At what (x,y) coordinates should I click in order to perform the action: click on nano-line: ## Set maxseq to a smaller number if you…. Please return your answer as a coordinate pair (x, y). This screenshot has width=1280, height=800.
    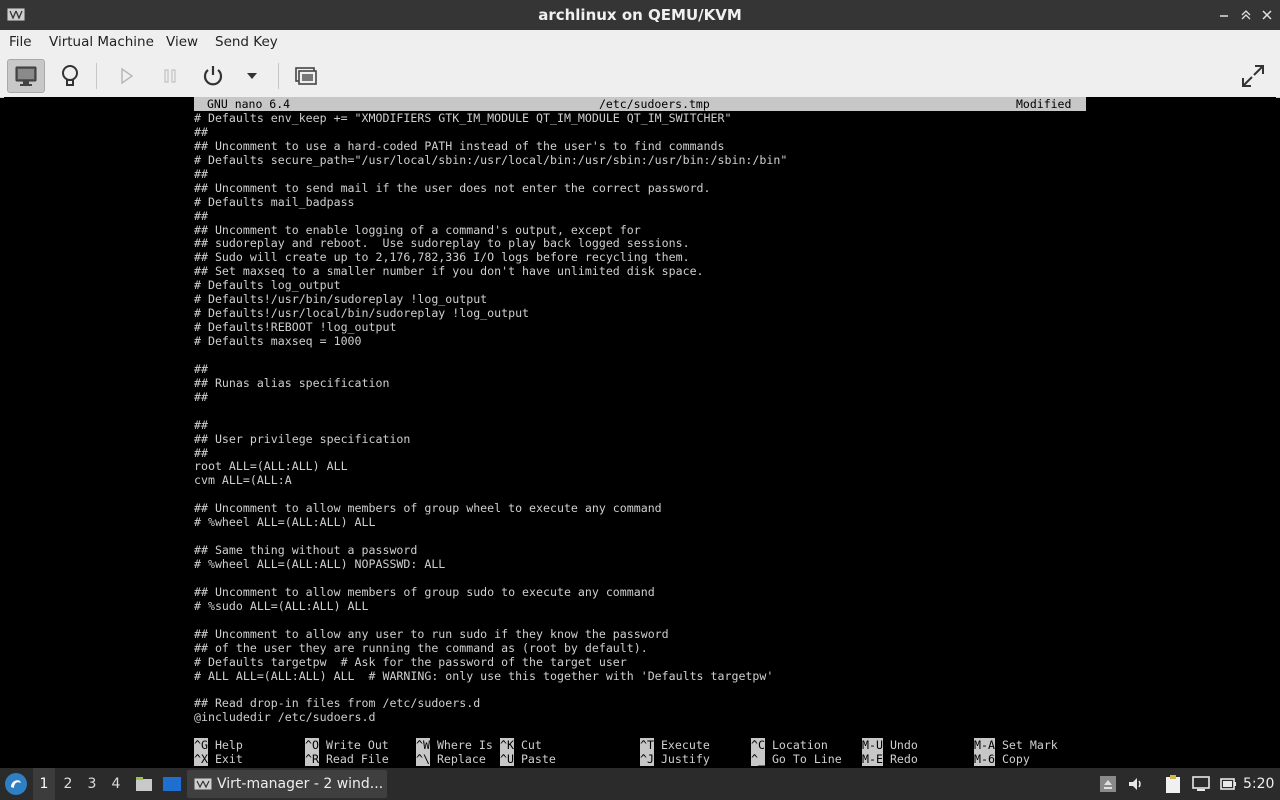
    Looking at the image, I should click on (640, 271).